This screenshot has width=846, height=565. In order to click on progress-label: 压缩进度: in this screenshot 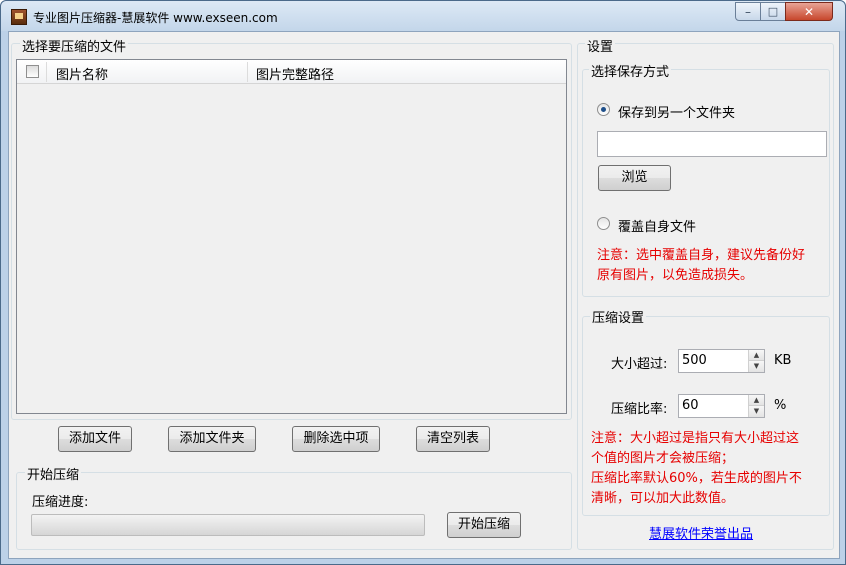, I will do `click(60, 502)`.